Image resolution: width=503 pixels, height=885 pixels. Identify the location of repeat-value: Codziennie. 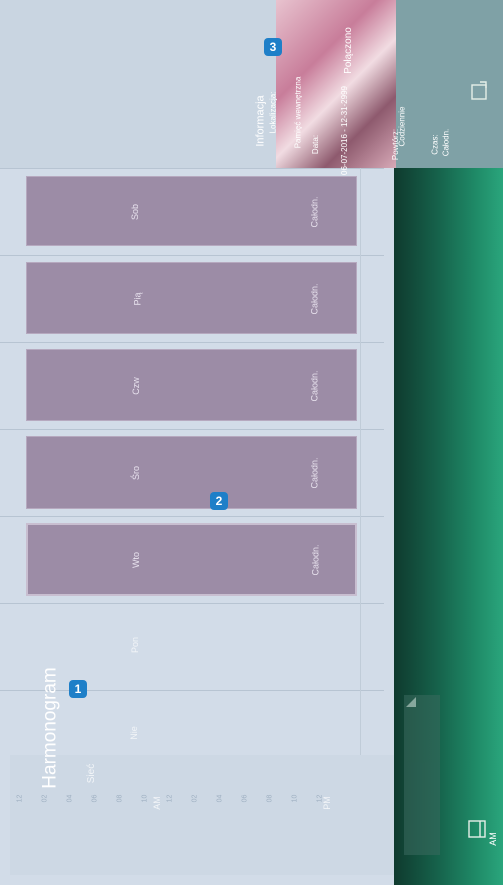
(402, 126).